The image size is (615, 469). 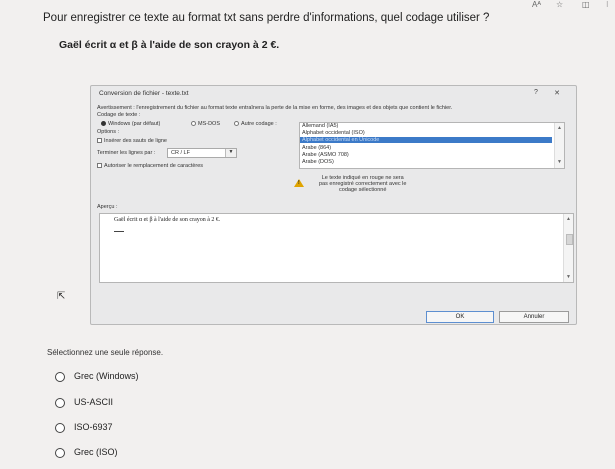 What do you see at coordinates (84, 427) in the screenshot?
I see `answer-option-iso-6937: ISO-6937` at bounding box center [84, 427].